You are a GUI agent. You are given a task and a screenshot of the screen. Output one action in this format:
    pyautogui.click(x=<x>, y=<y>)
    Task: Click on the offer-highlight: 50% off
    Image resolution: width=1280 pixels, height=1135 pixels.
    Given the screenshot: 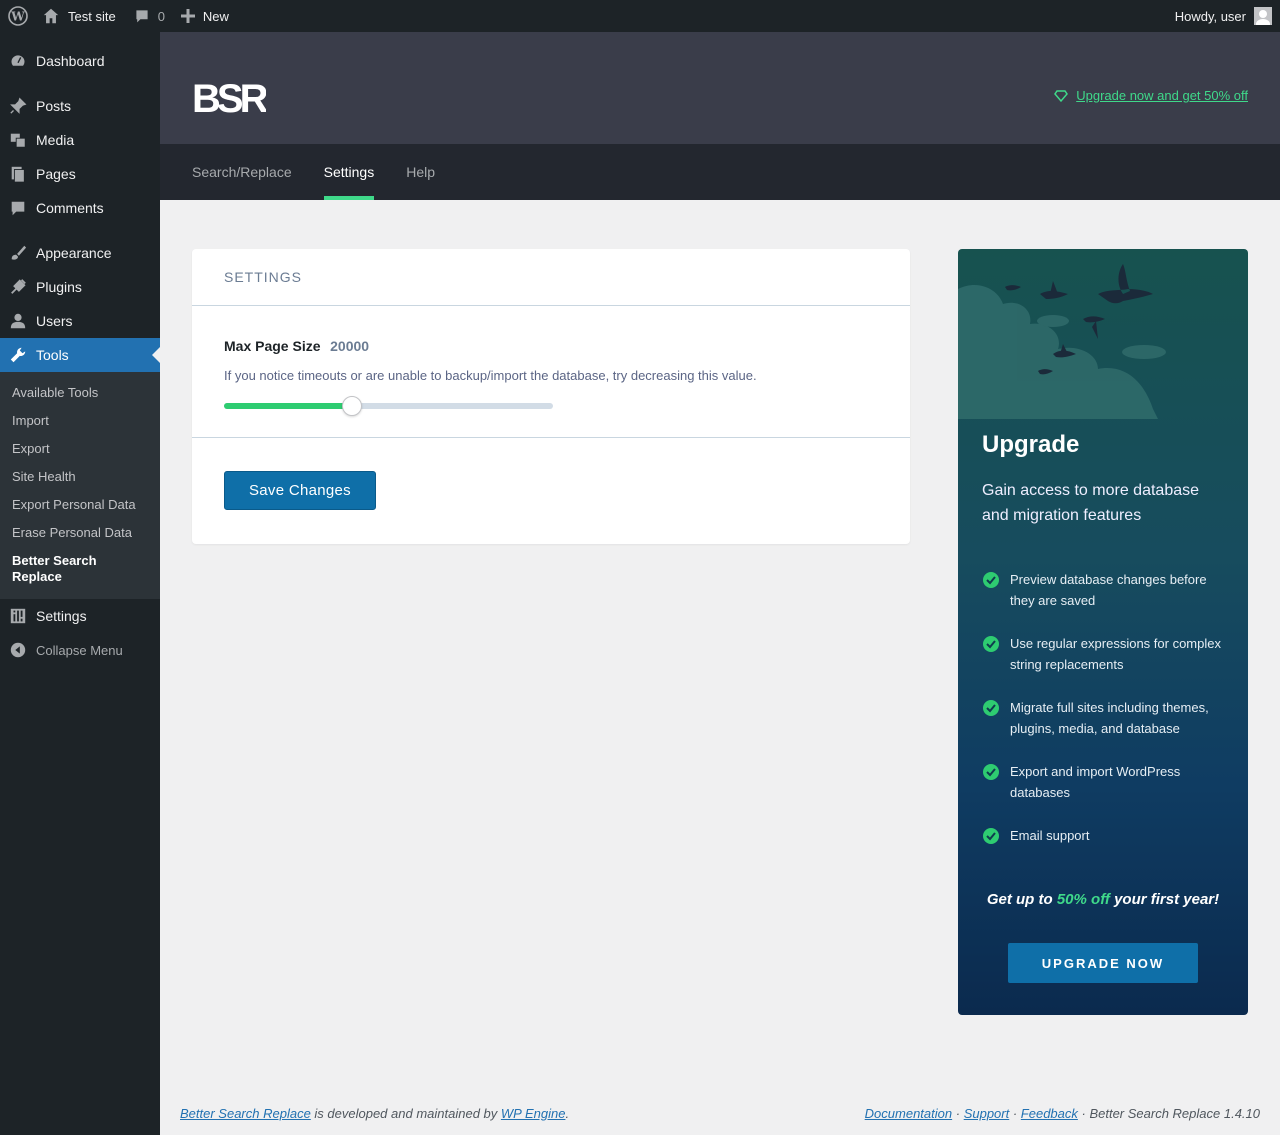 What is the action you would take?
    pyautogui.click(x=1083, y=899)
    